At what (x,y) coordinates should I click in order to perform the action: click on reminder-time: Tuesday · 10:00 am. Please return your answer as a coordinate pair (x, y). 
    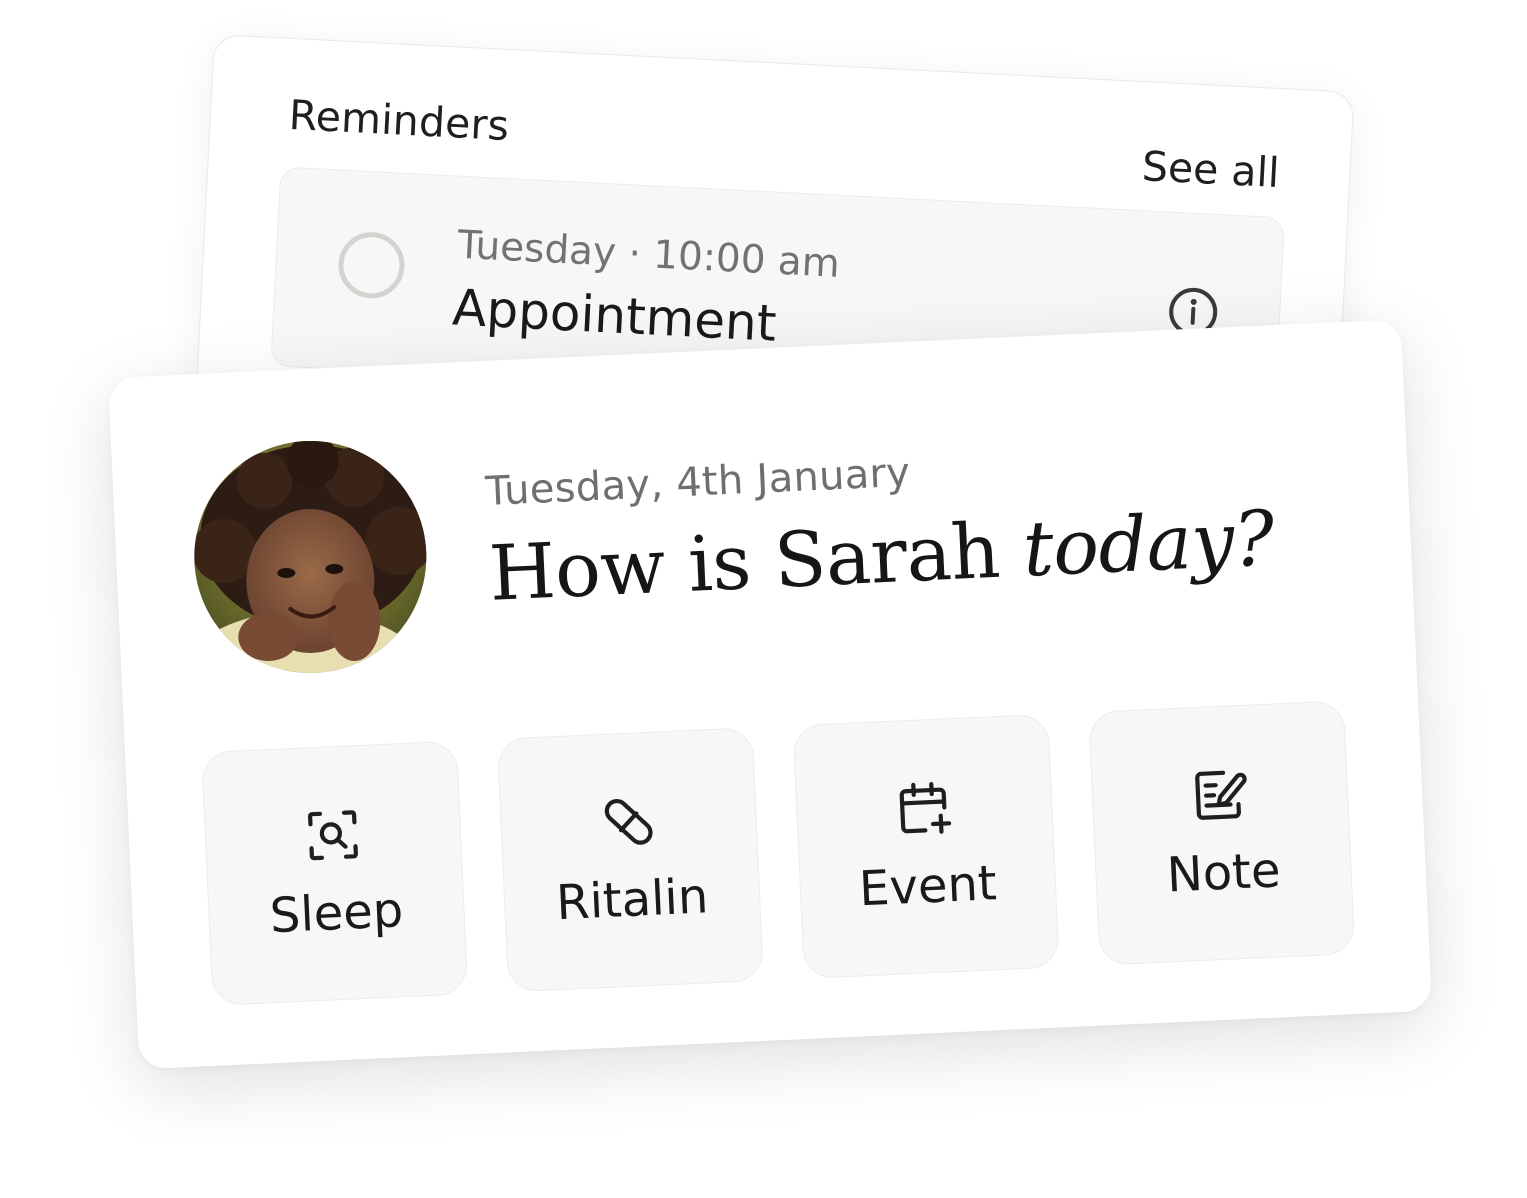
    Looking at the image, I should click on (648, 254).